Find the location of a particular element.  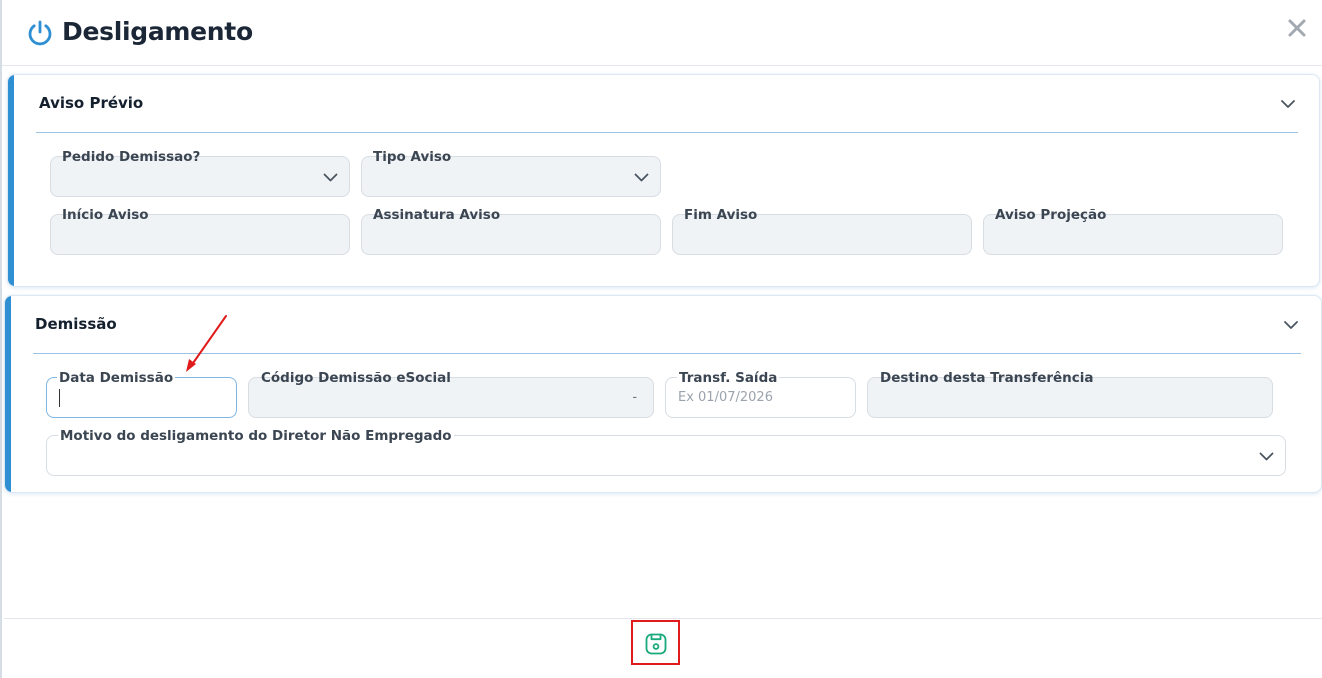

aviso-projecao-label: Aviso Projeção is located at coordinates (1051, 215).